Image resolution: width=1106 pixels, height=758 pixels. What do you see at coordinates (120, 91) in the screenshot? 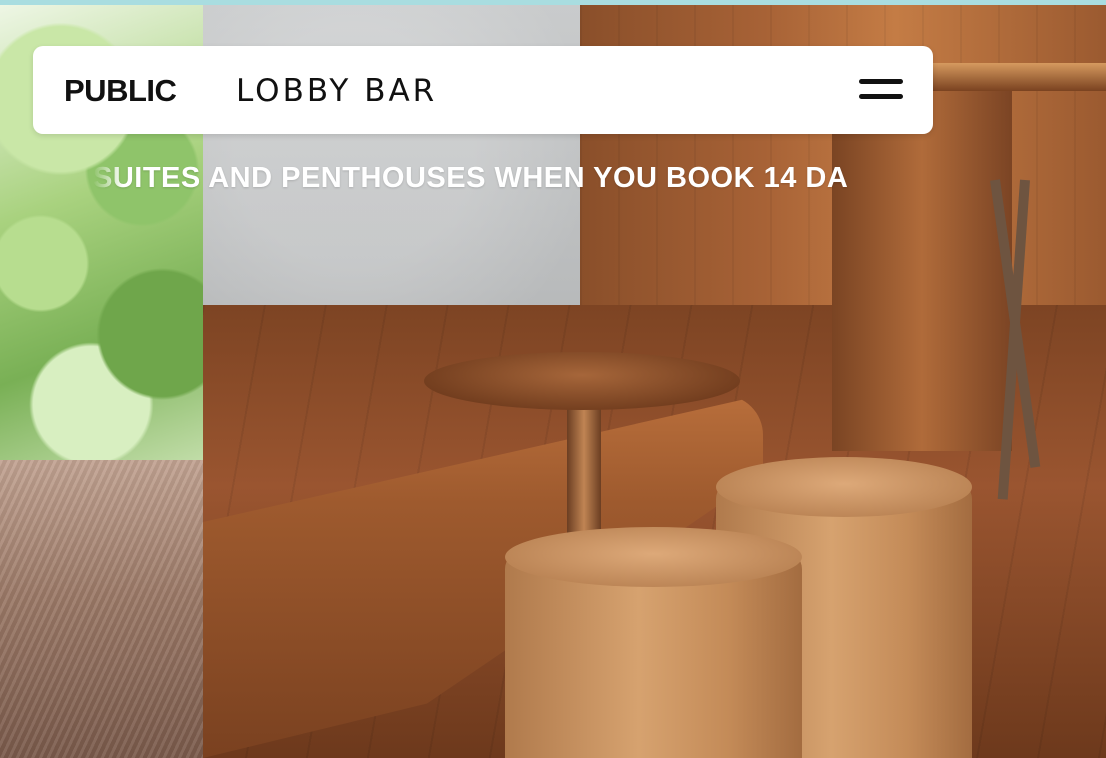
I see `brand-logo: PUBLIC` at bounding box center [120, 91].